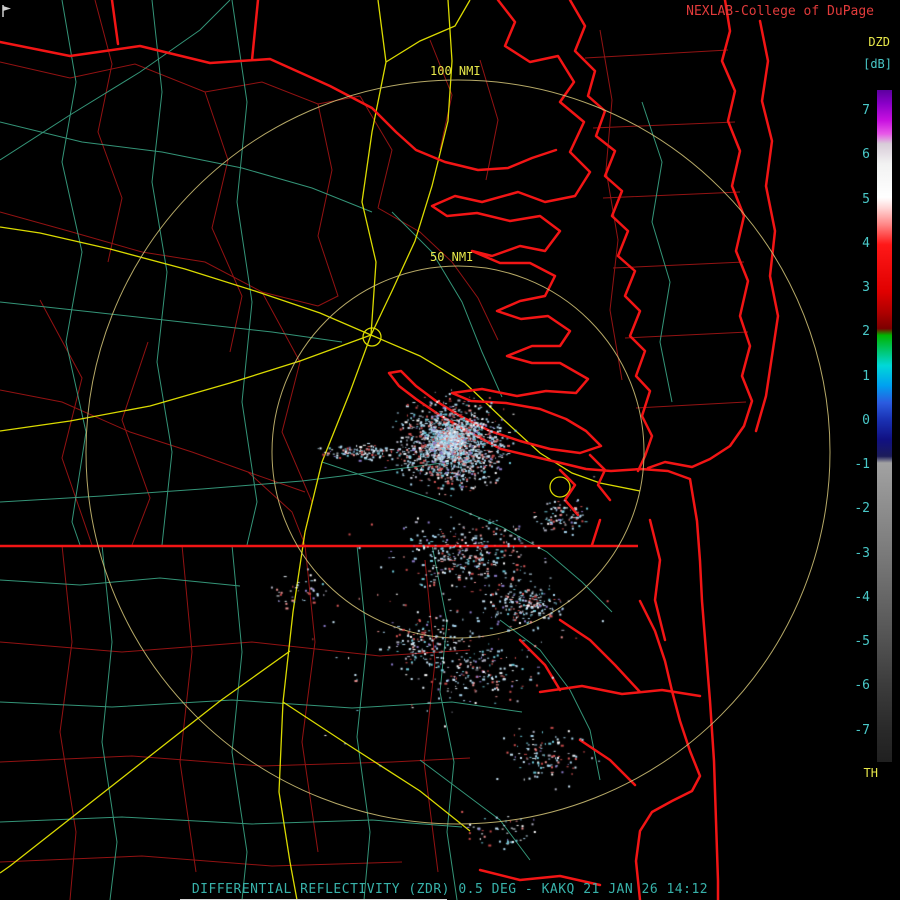 The image size is (900, 900). I want to click on range-ring-label: 50 NMI, so click(452, 257).